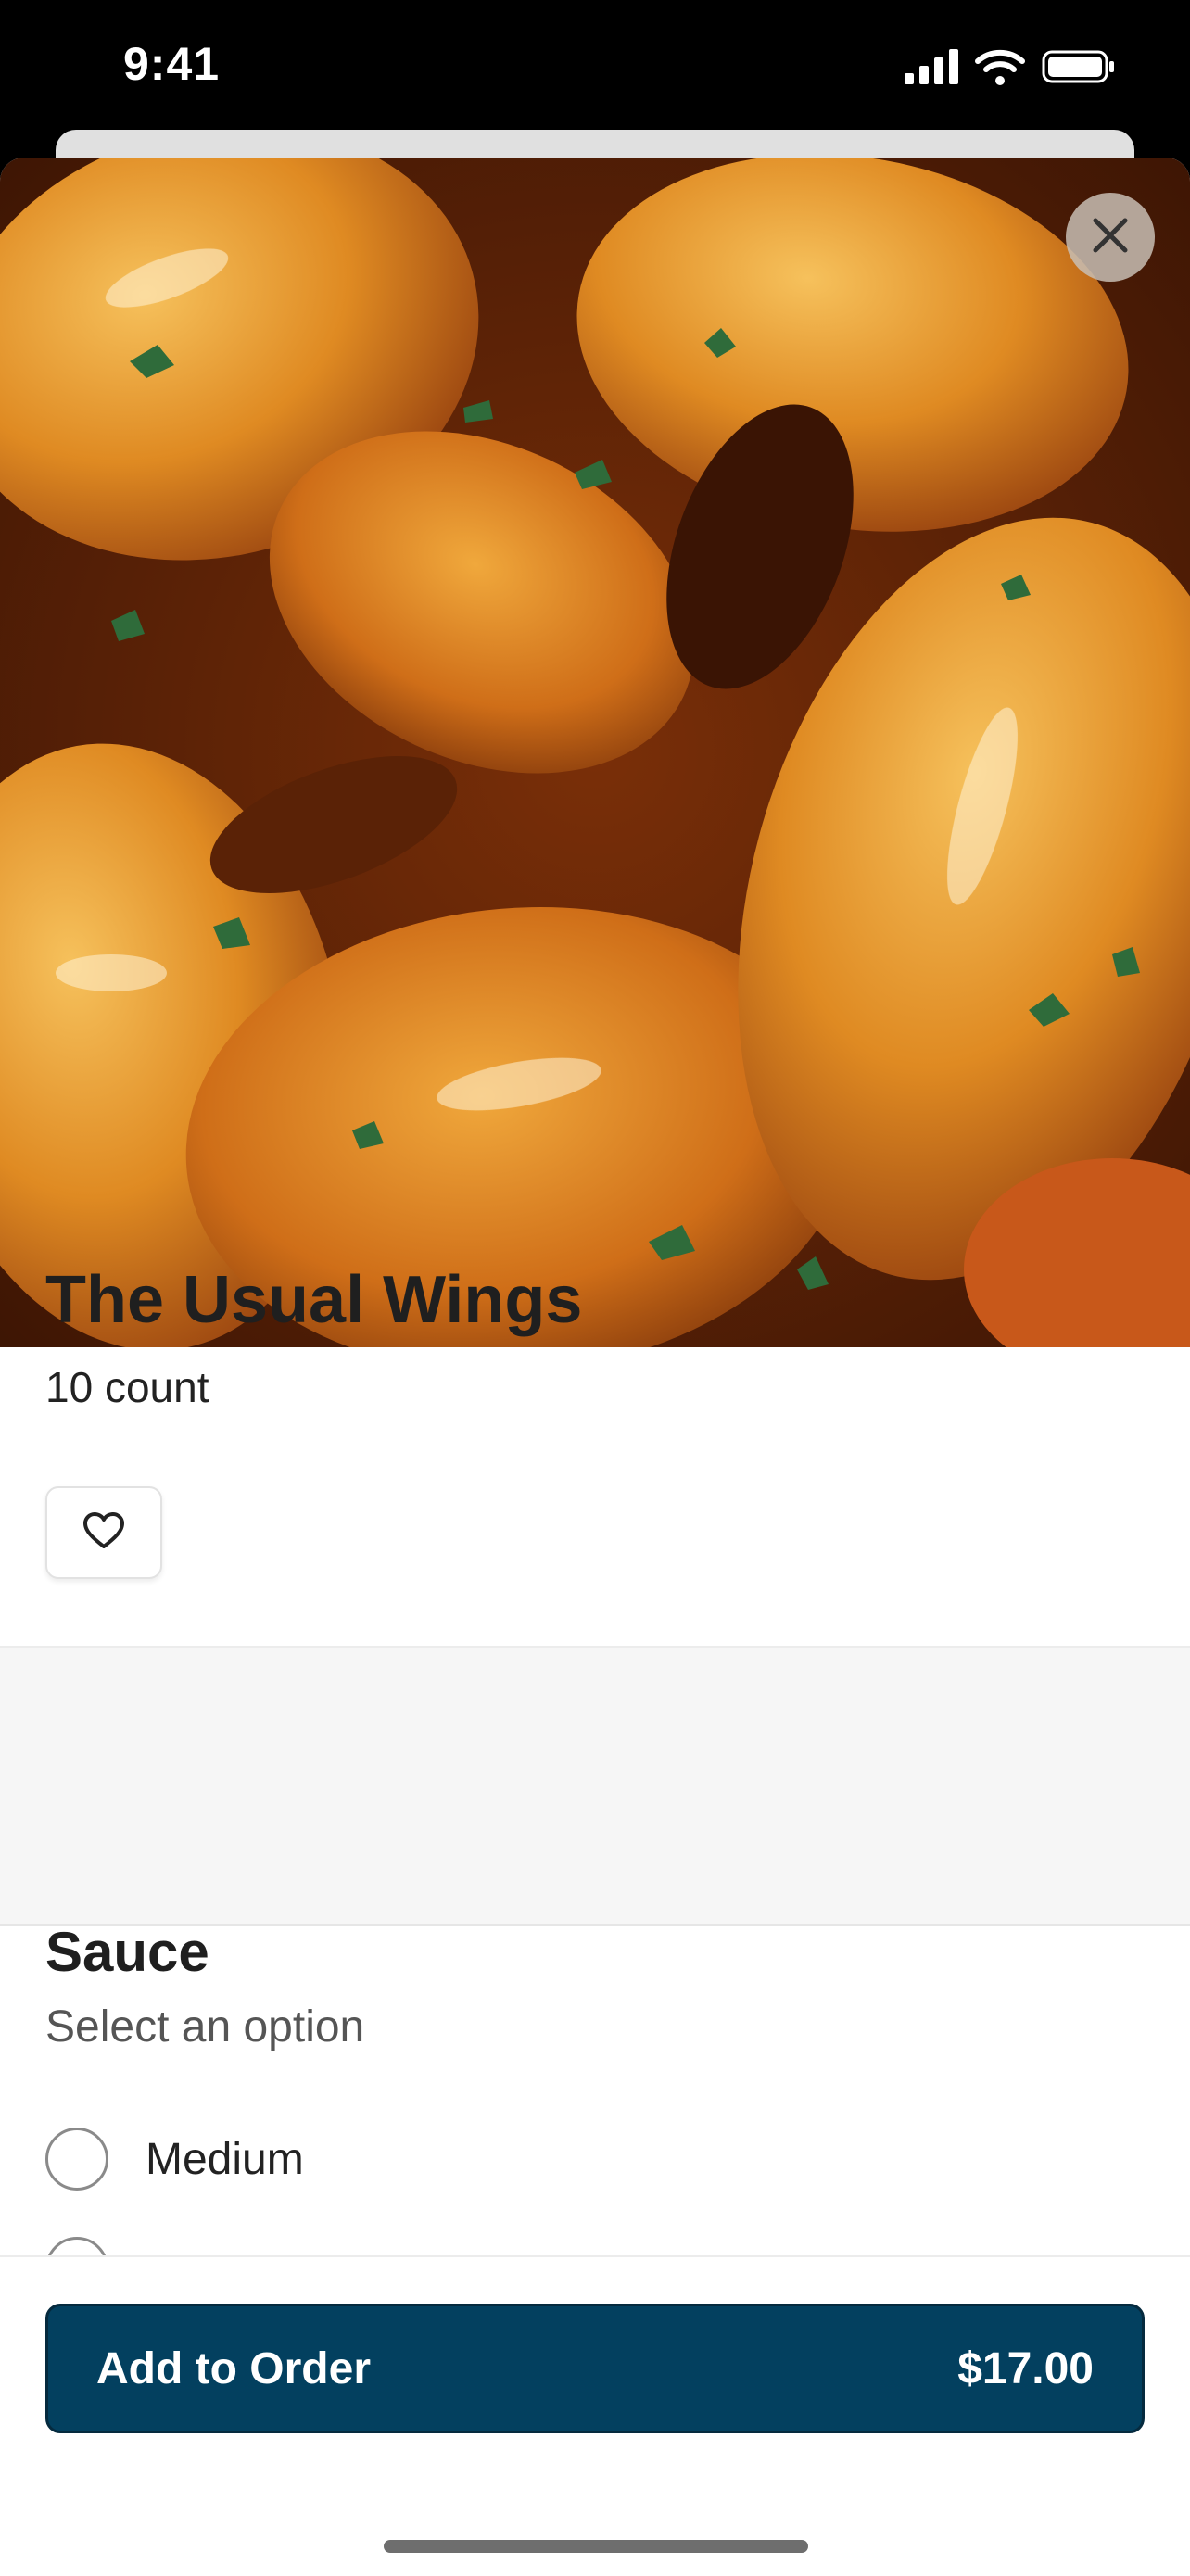 This screenshot has height=2576, width=1190. What do you see at coordinates (595, 1786) in the screenshot?
I see `modifier-group-header` at bounding box center [595, 1786].